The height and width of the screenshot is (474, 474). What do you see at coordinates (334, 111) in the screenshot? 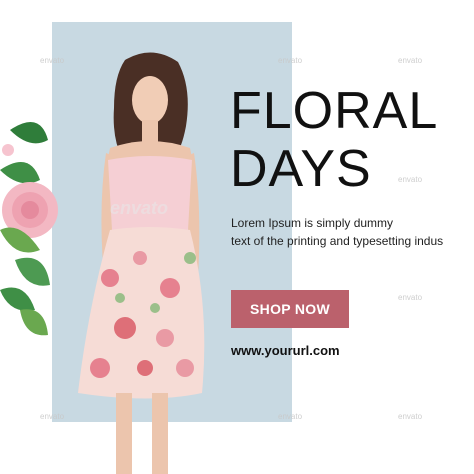
I see `headline-line-1: FLORAL` at bounding box center [334, 111].